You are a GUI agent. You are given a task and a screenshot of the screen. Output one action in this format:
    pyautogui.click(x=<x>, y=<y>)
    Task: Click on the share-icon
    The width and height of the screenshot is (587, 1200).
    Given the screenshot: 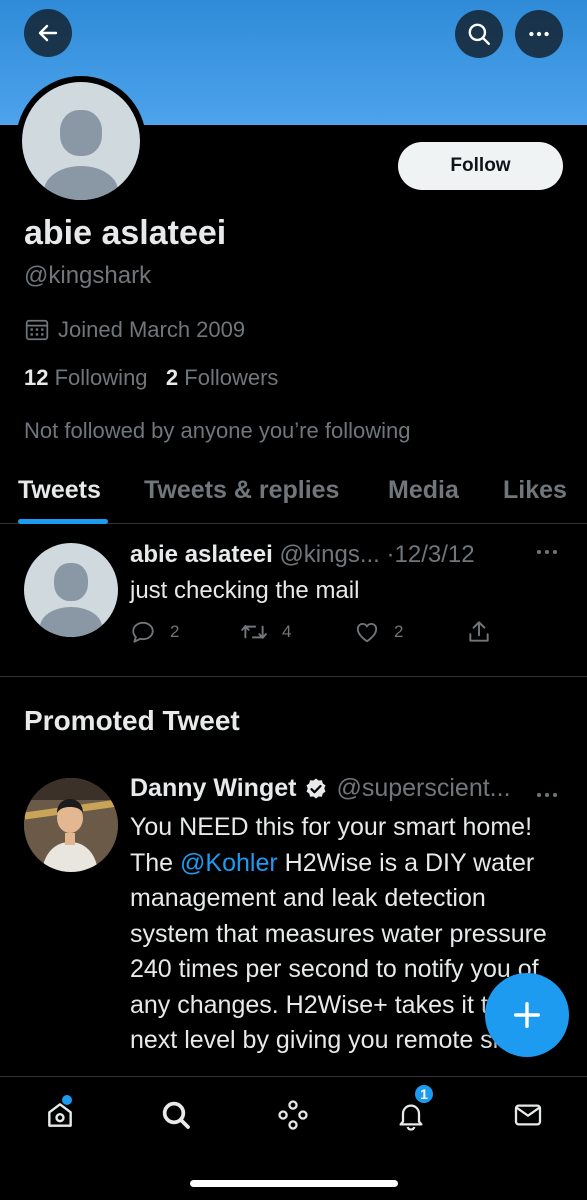 What is the action you would take?
    pyautogui.click(x=479, y=631)
    